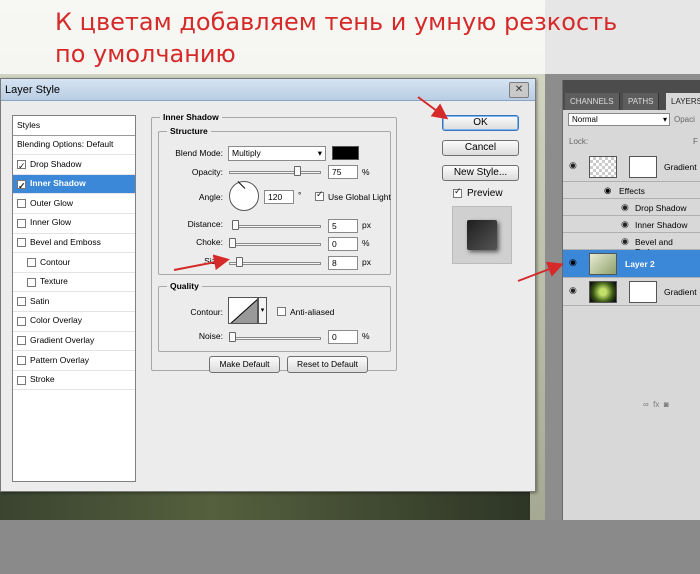  I want to click on anti-aliased-checkbox, so click(281, 311).